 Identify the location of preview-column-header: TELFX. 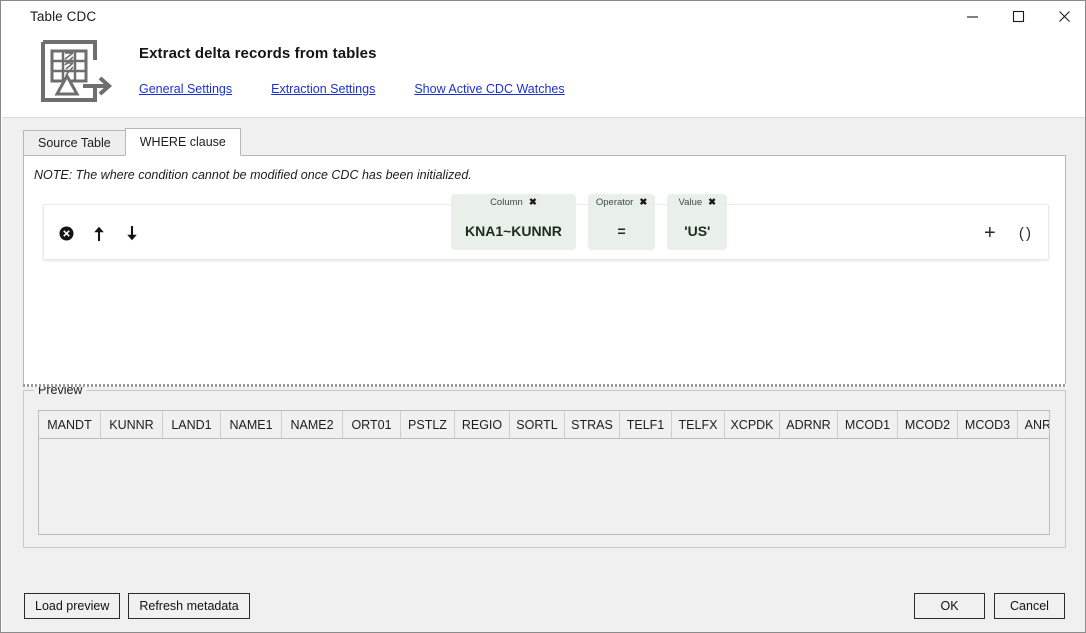
(698, 424).